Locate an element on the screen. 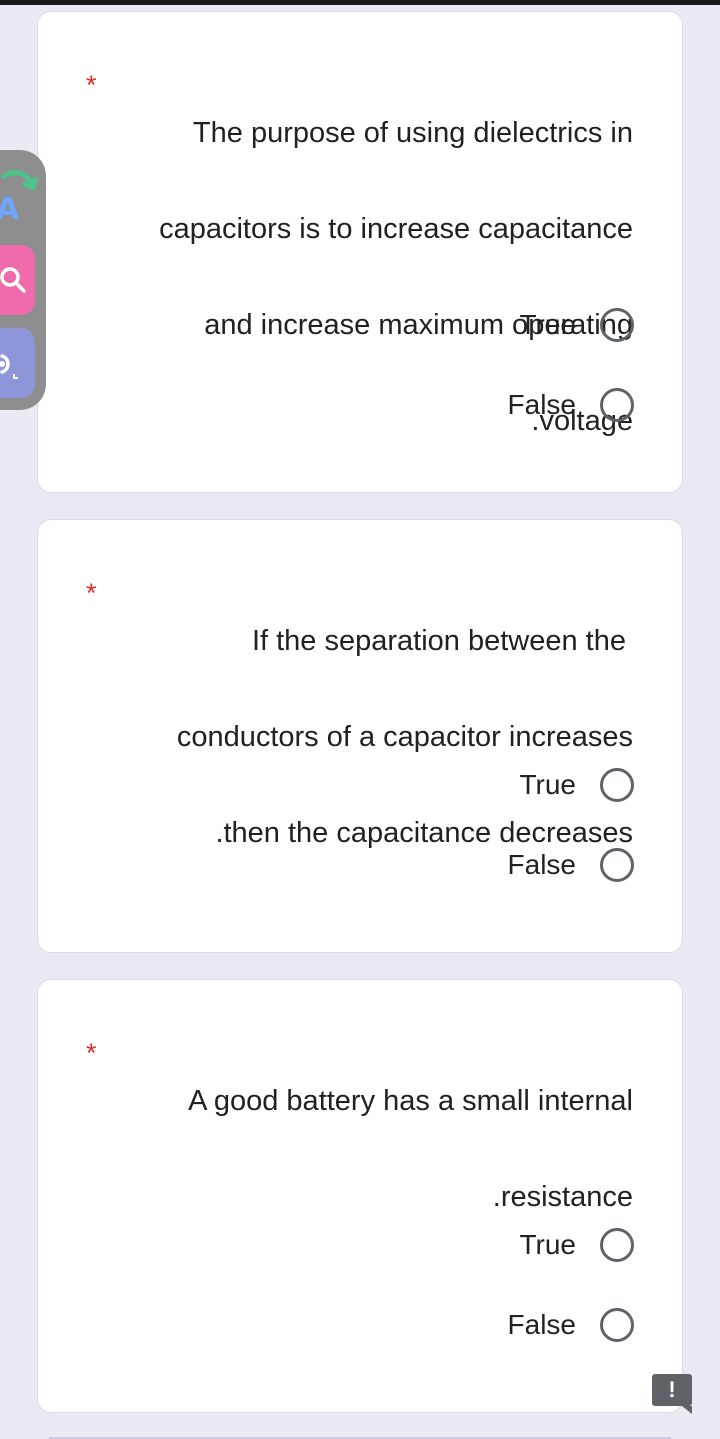 This screenshot has width=720, height=1439. question-line: The purpose of using dielectrics in is located at coordinates (412, 133).